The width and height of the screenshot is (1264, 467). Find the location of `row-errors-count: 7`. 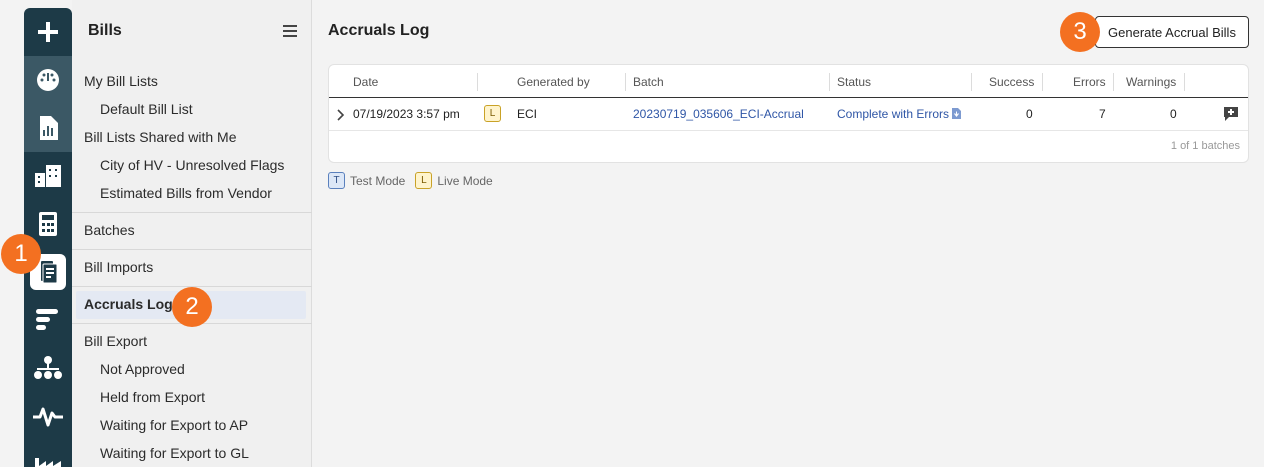

row-errors-count: 7 is located at coordinates (1102, 114).